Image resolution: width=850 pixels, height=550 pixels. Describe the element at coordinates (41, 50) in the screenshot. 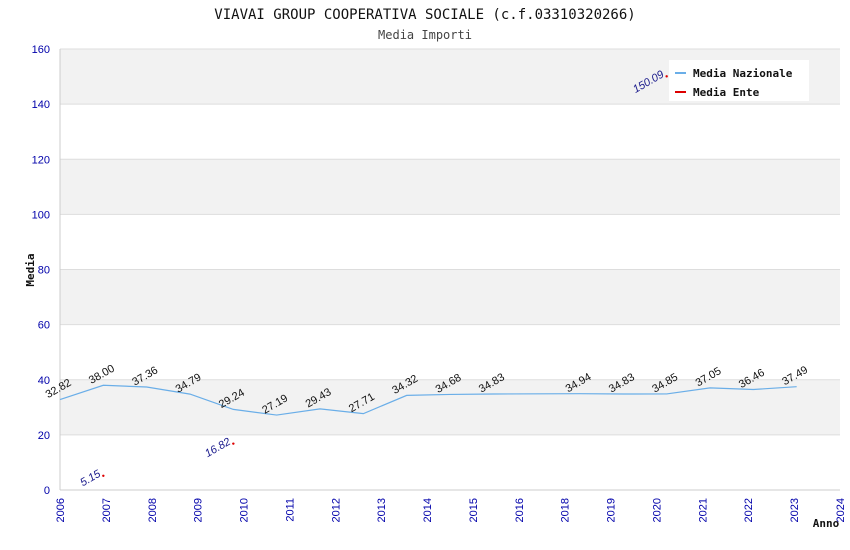

I see `y-tick-label: 160` at that location.